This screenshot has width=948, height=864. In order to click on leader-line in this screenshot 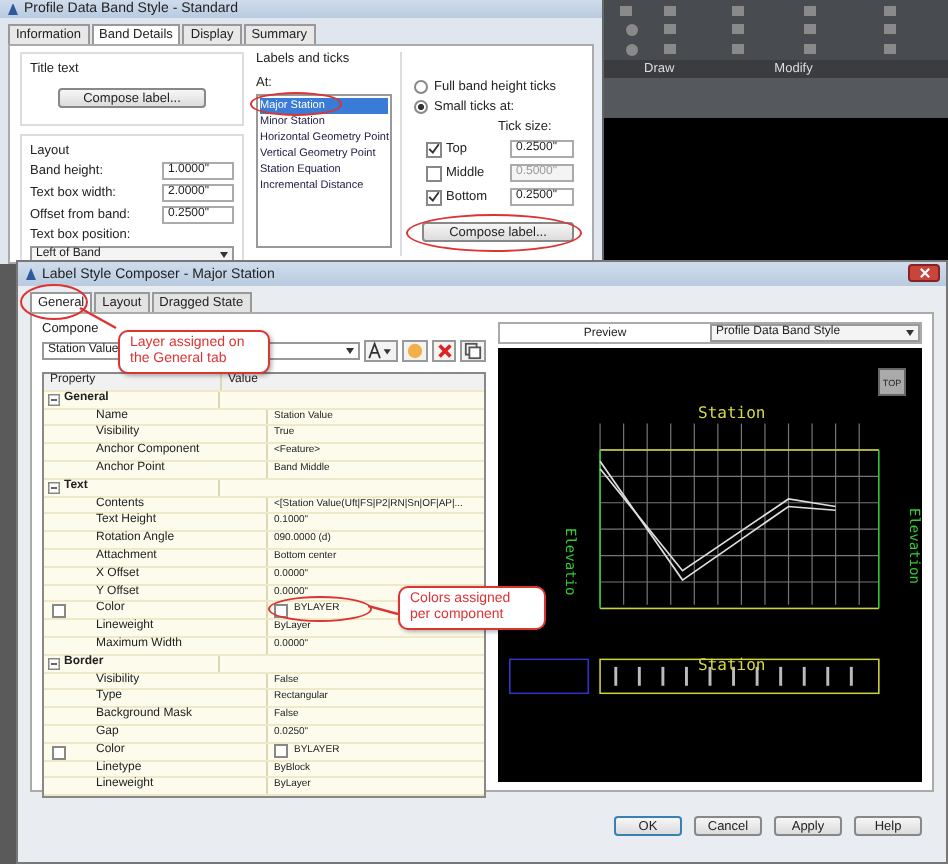, I will do `click(383, 610)`.